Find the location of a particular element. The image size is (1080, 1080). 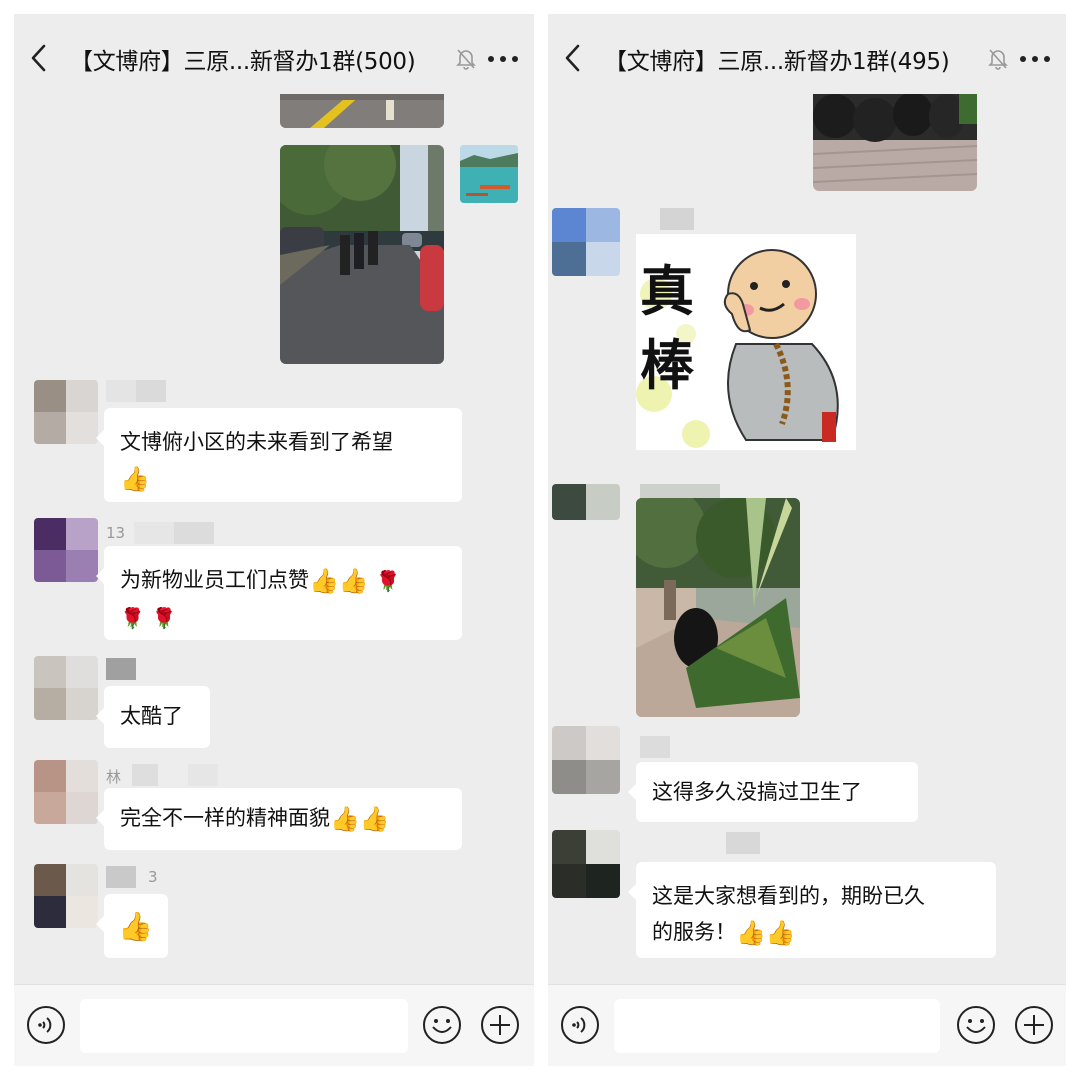

sticker-text: 真棒 is located at coordinates (667, 328).